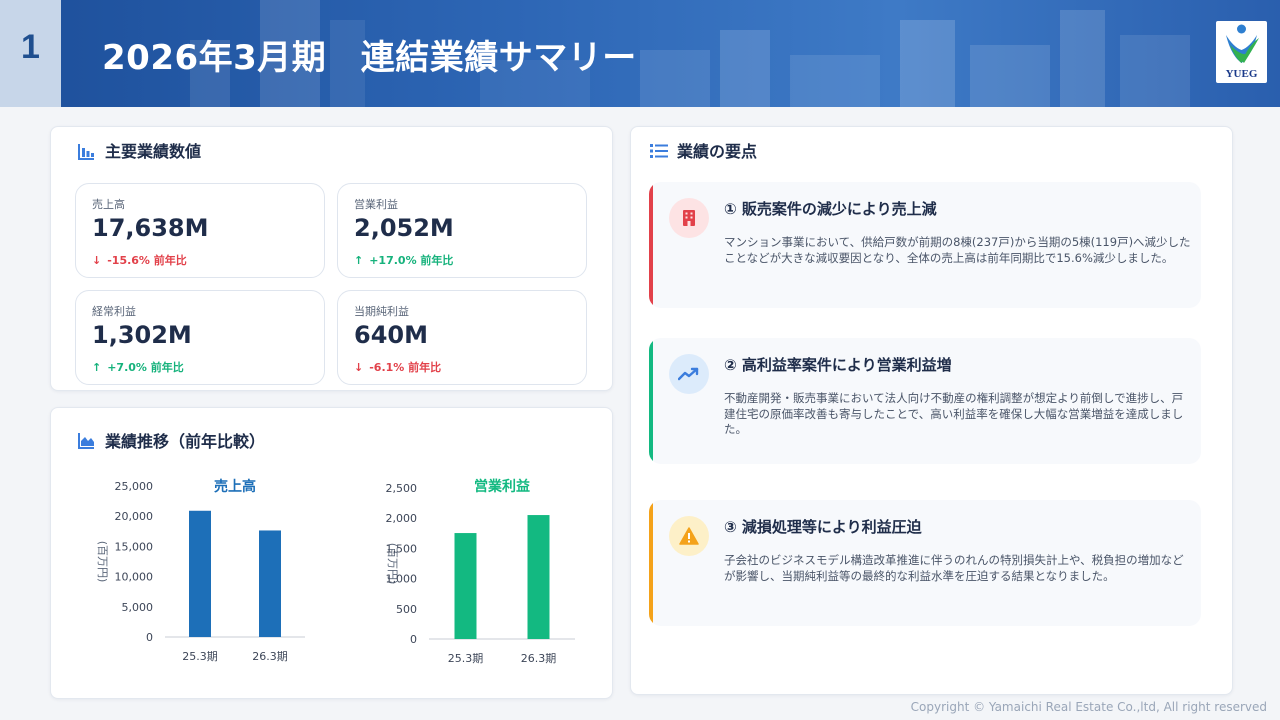 This screenshot has height=720, width=1280. Describe the element at coordinates (689, 536) in the screenshot. I see `warning-icon` at that location.